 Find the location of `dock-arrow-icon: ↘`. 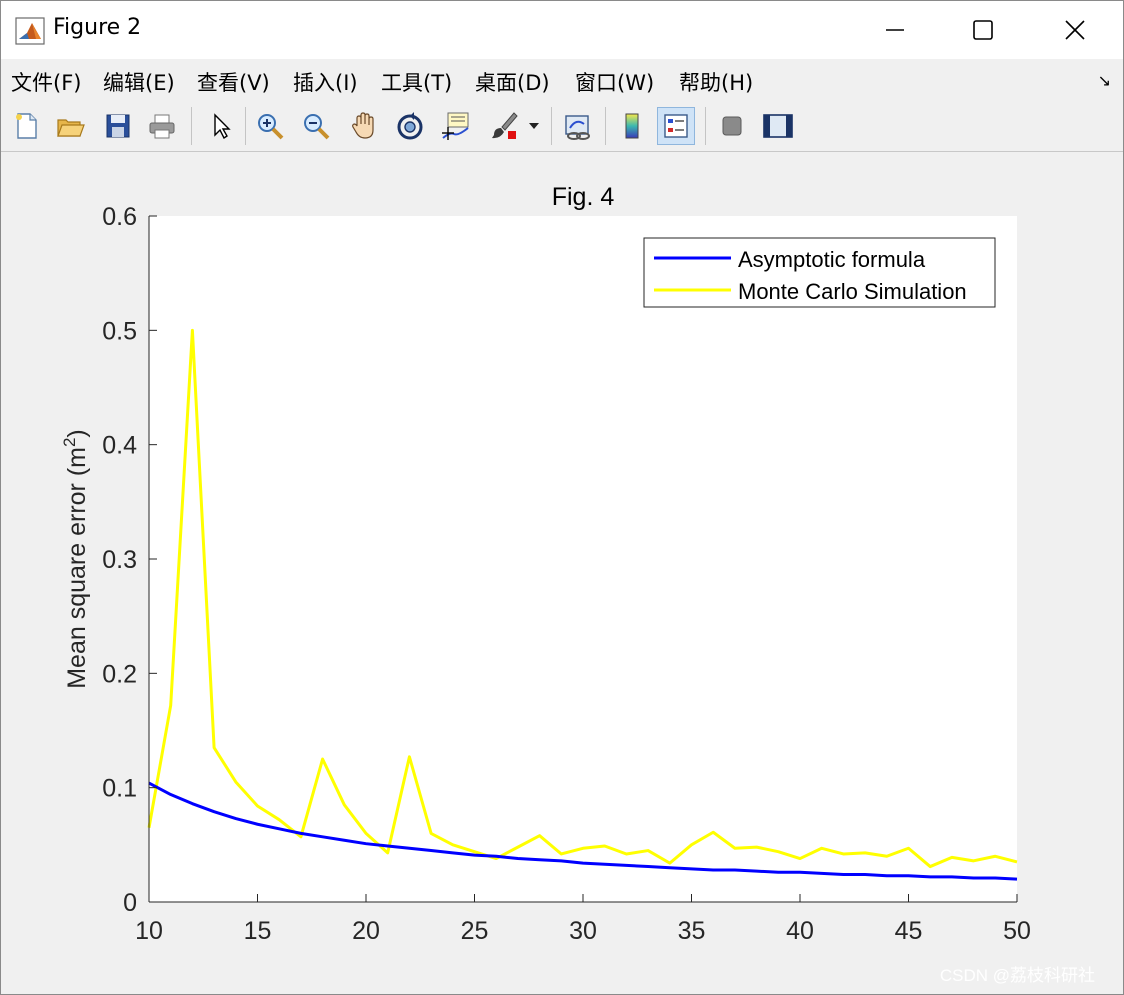

dock-arrow-icon: ↘ is located at coordinates (1104, 80).